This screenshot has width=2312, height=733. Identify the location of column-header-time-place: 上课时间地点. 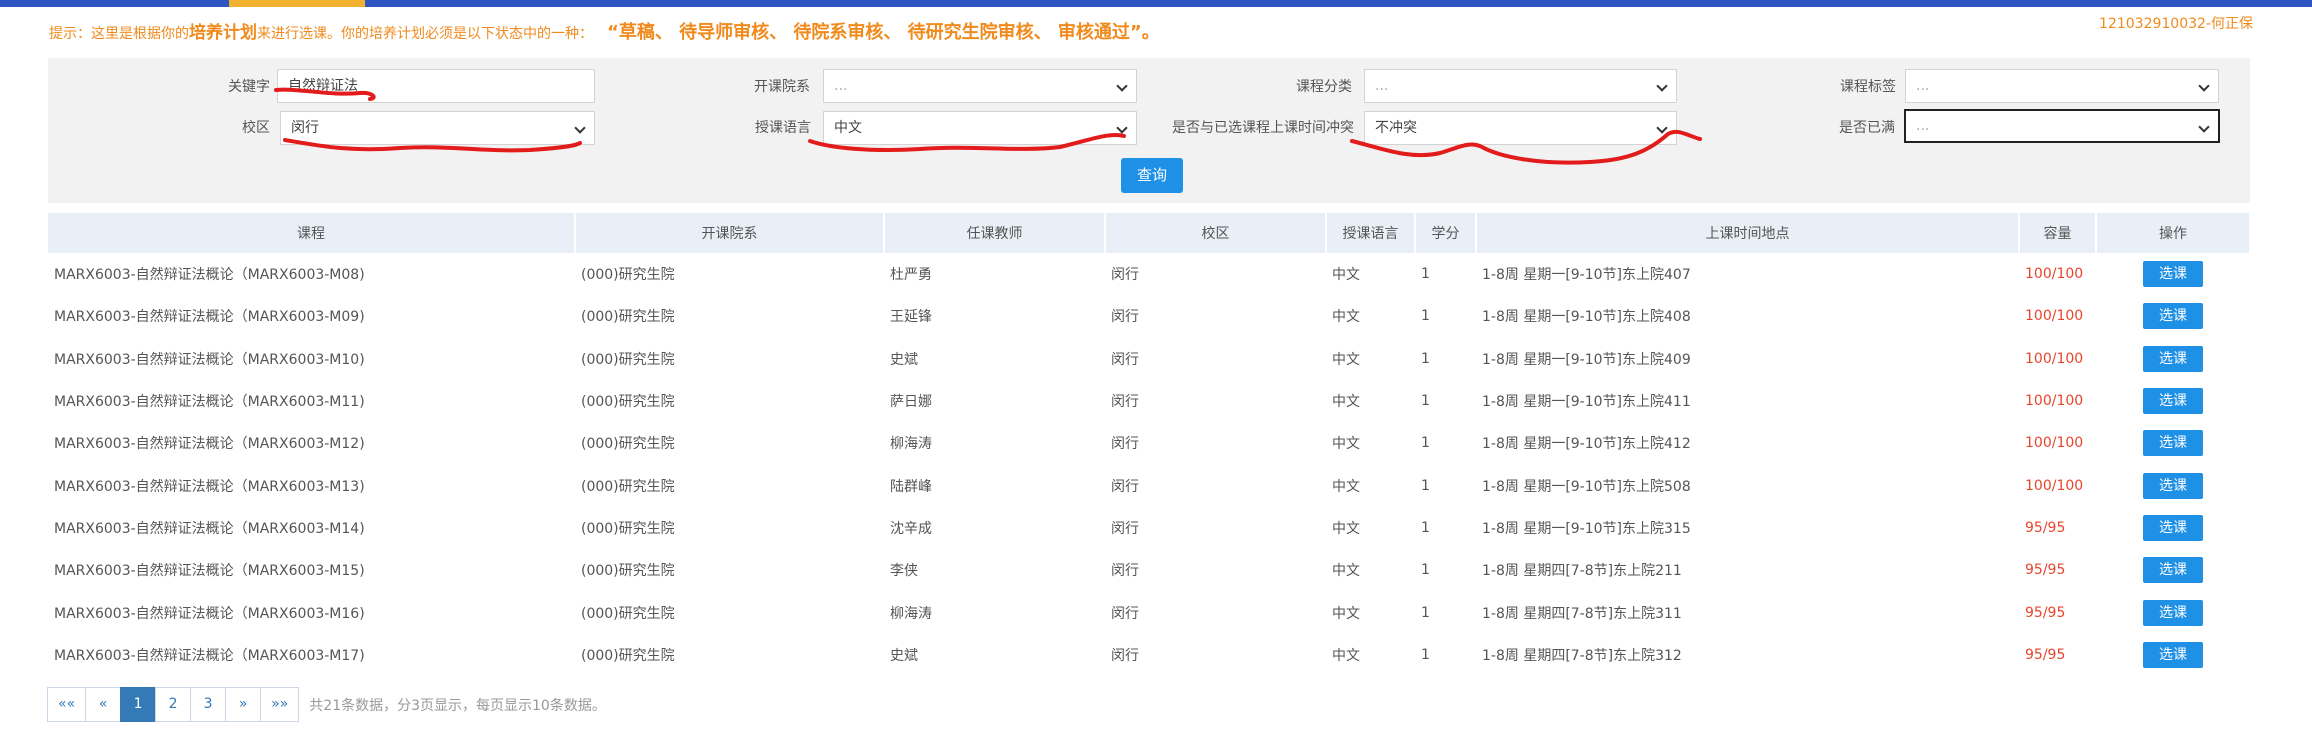
(1748, 233).